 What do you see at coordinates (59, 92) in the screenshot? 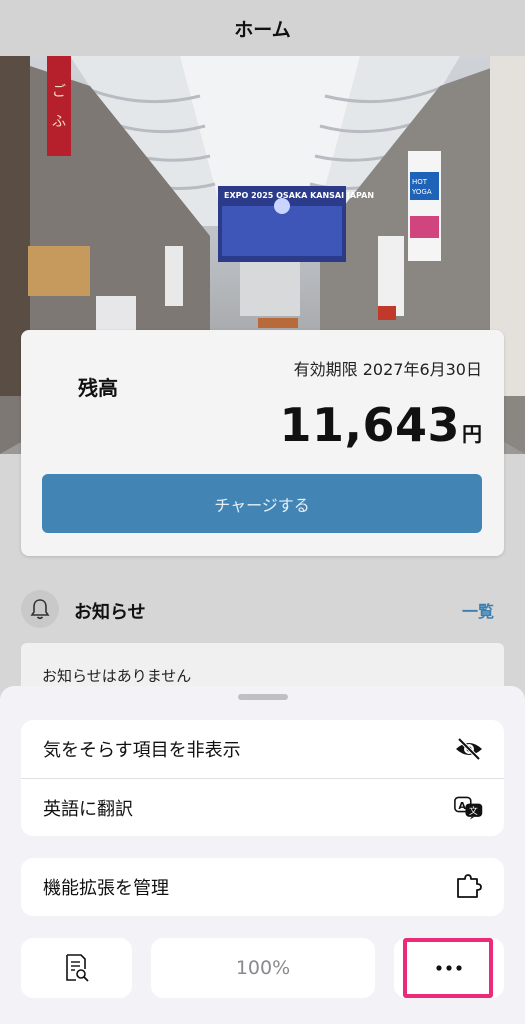
I see `sign-left-text: ご` at bounding box center [59, 92].